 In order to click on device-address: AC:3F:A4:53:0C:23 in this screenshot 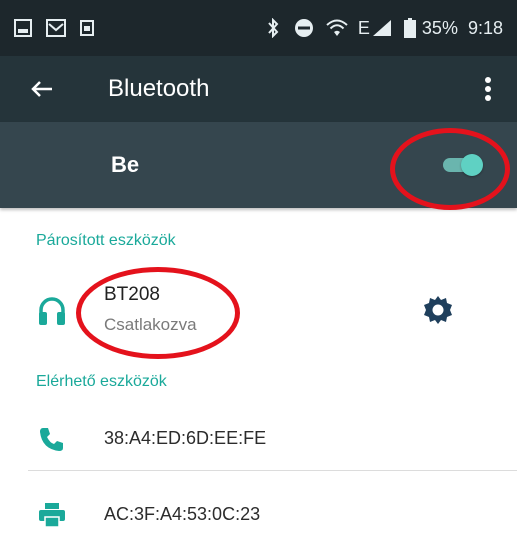, I will do `click(182, 514)`.